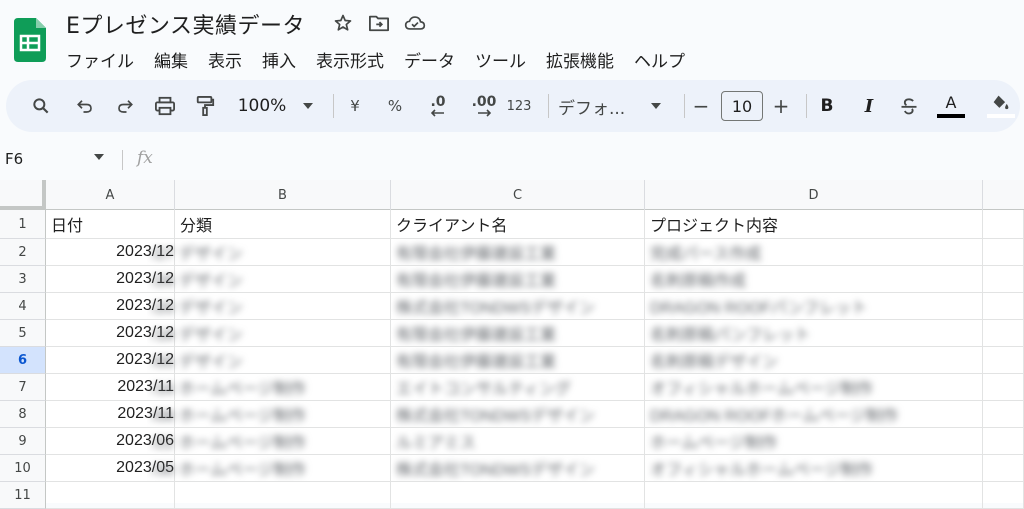  Describe the element at coordinates (269, 252) in the screenshot. I see `cell-category: /27 デザイン` at that location.